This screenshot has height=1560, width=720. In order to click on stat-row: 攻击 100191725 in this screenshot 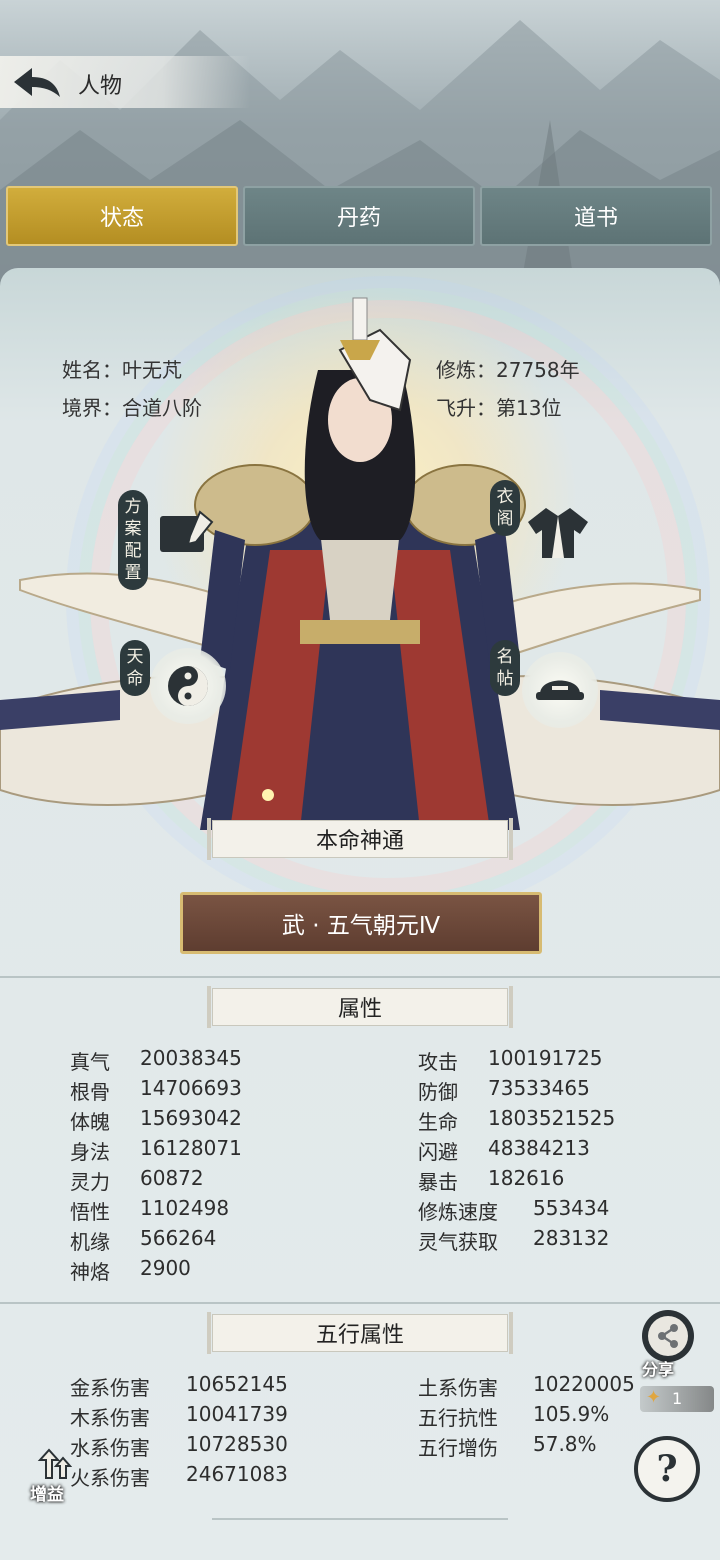, I will do `click(510, 1060)`.